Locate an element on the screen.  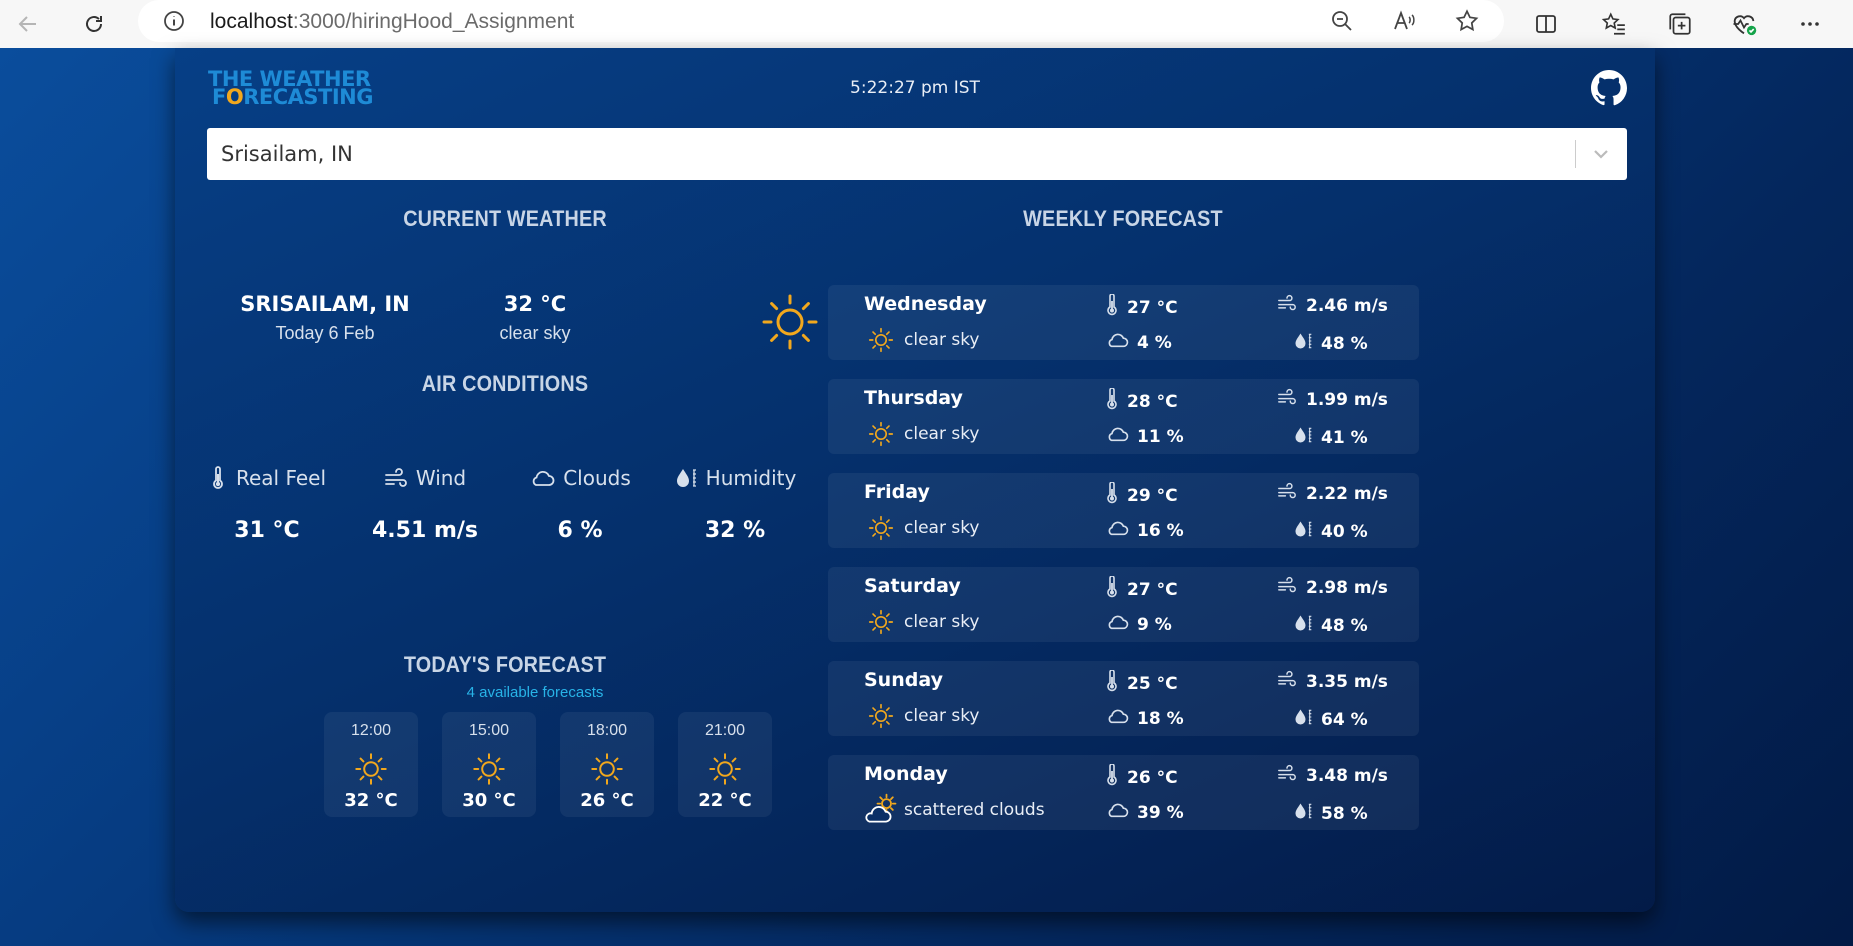
day-wind-cell: 3.48 m/s is located at coordinates (1332, 775).